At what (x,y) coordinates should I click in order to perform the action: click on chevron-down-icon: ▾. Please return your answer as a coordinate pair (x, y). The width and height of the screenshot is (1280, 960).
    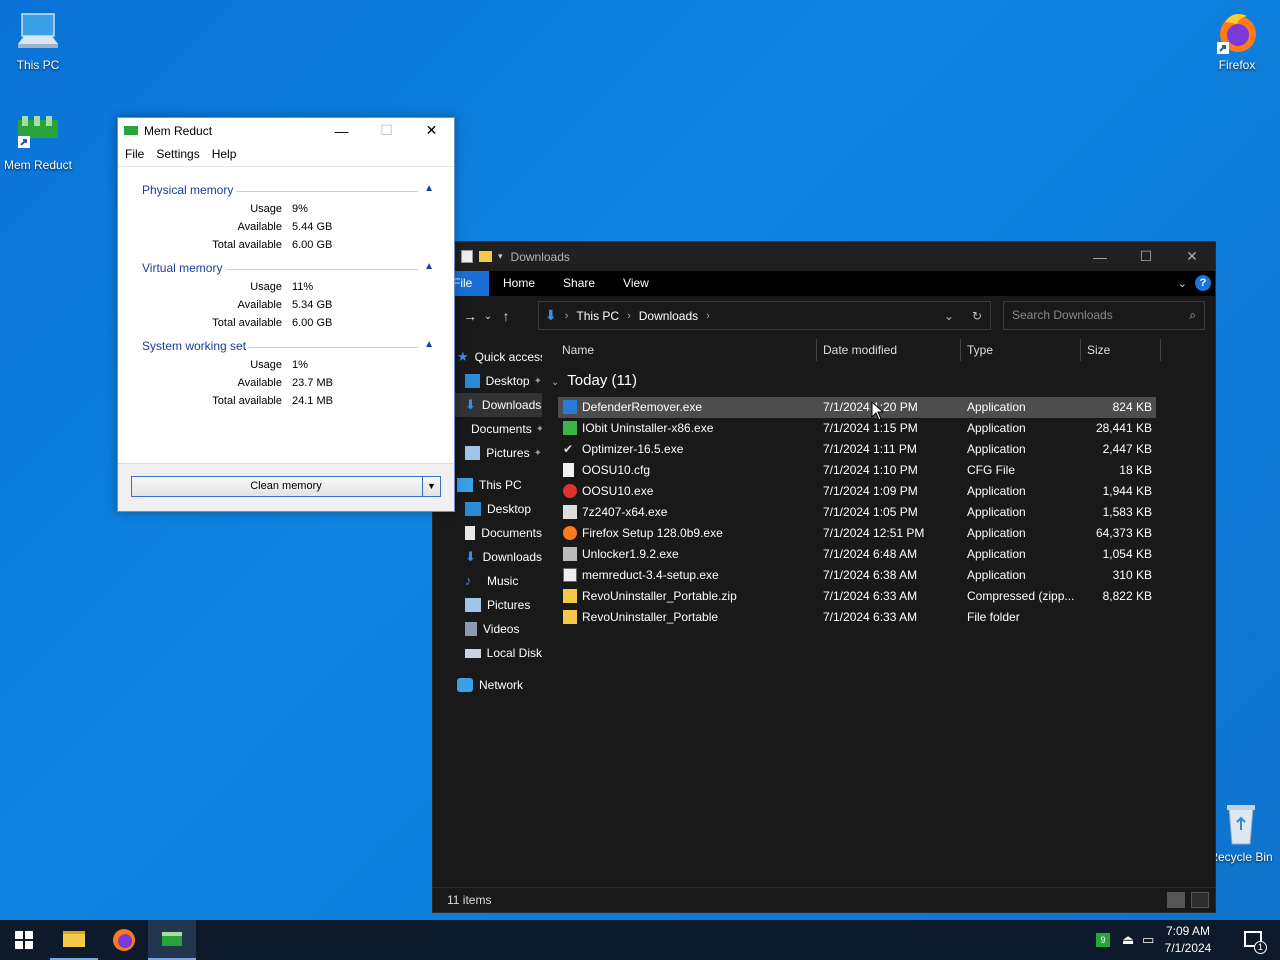
    Looking at the image, I should click on (500, 256).